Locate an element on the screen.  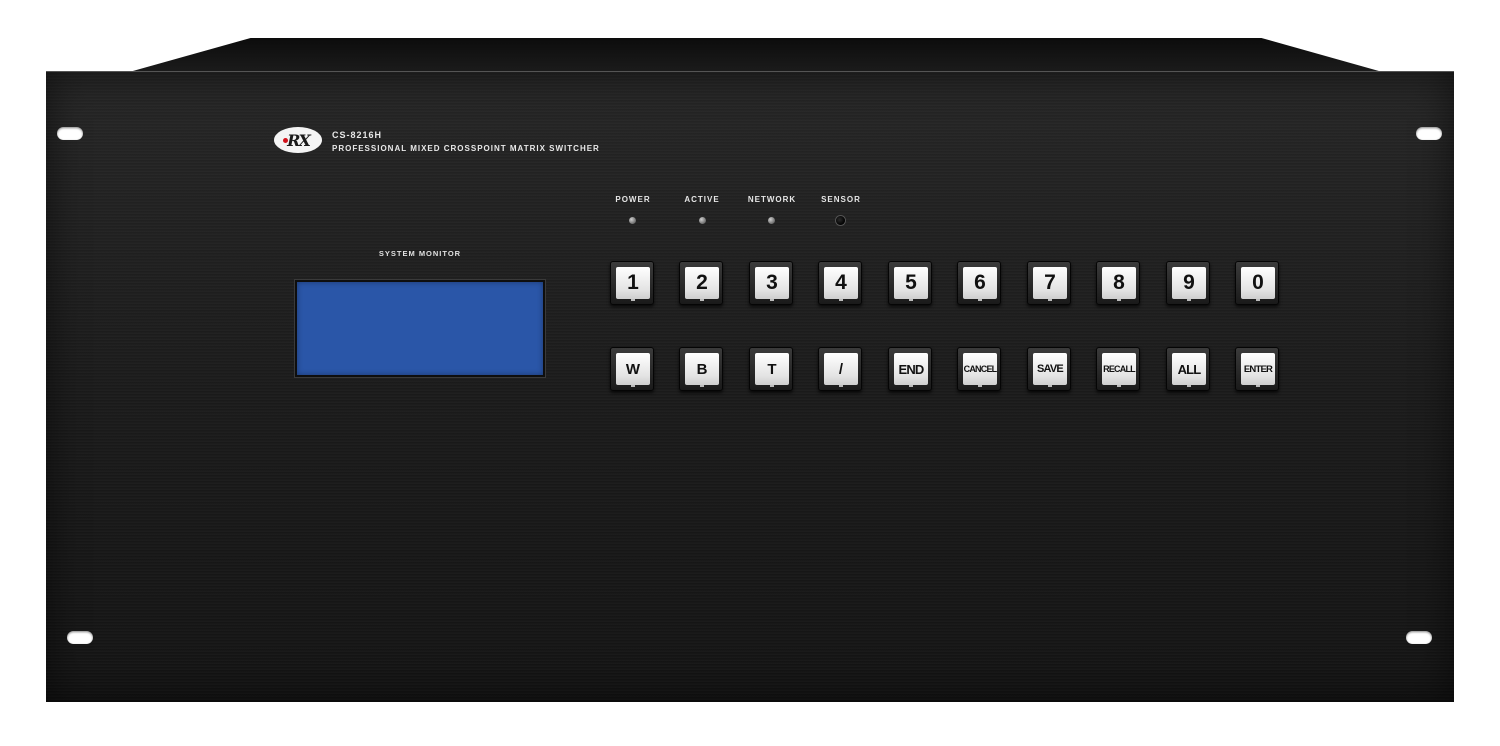
enter-button: ENTER is located at coordinates (1257, 369).